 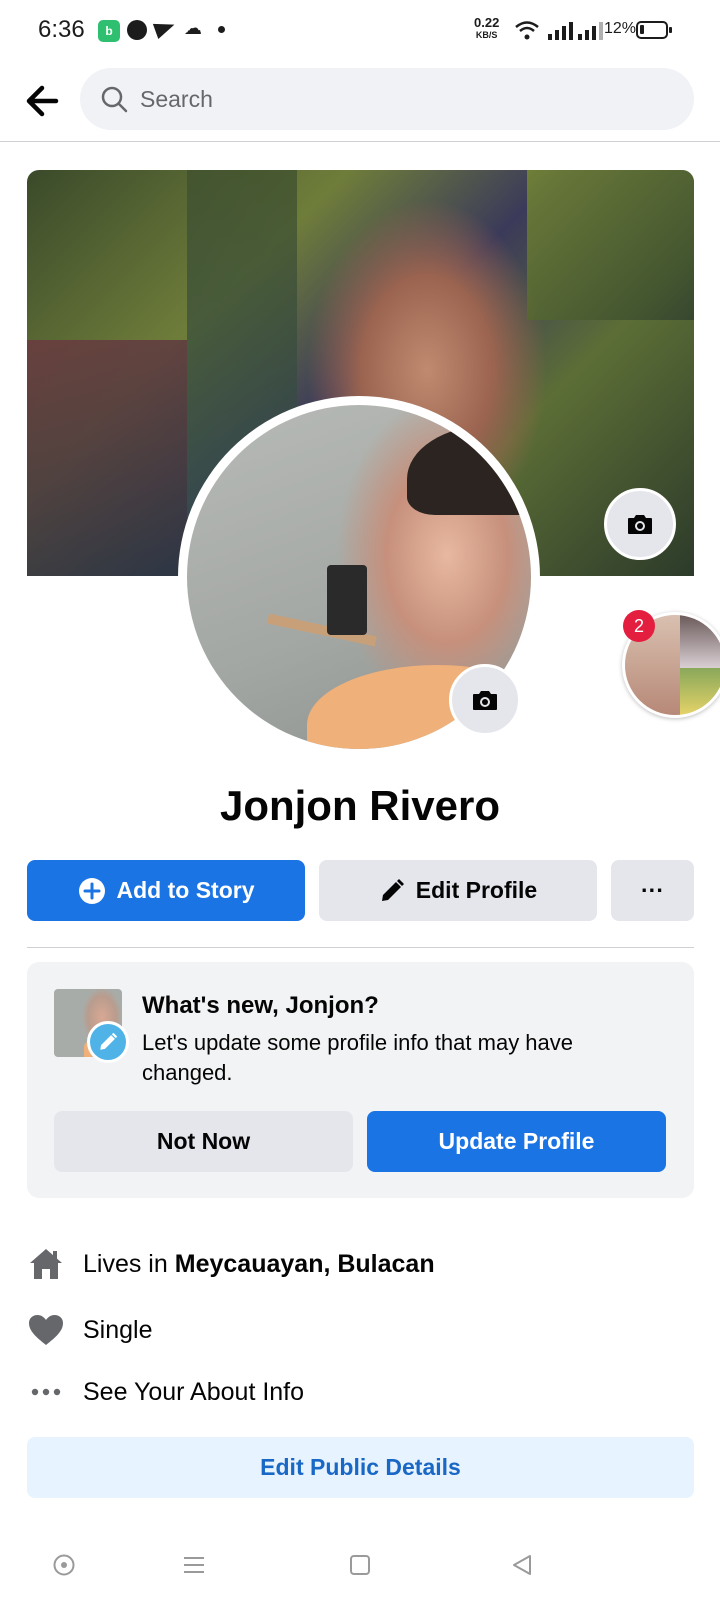 I want to click on not-now-button: Not Now, so click(x=203, y=1141).